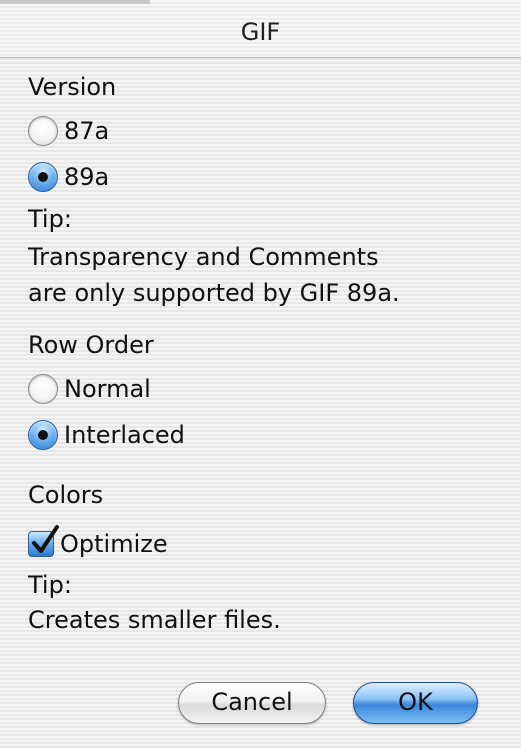 This screenshot has height=748, width=521. I want to click on radio-87a: 87a, so click(68, 131).